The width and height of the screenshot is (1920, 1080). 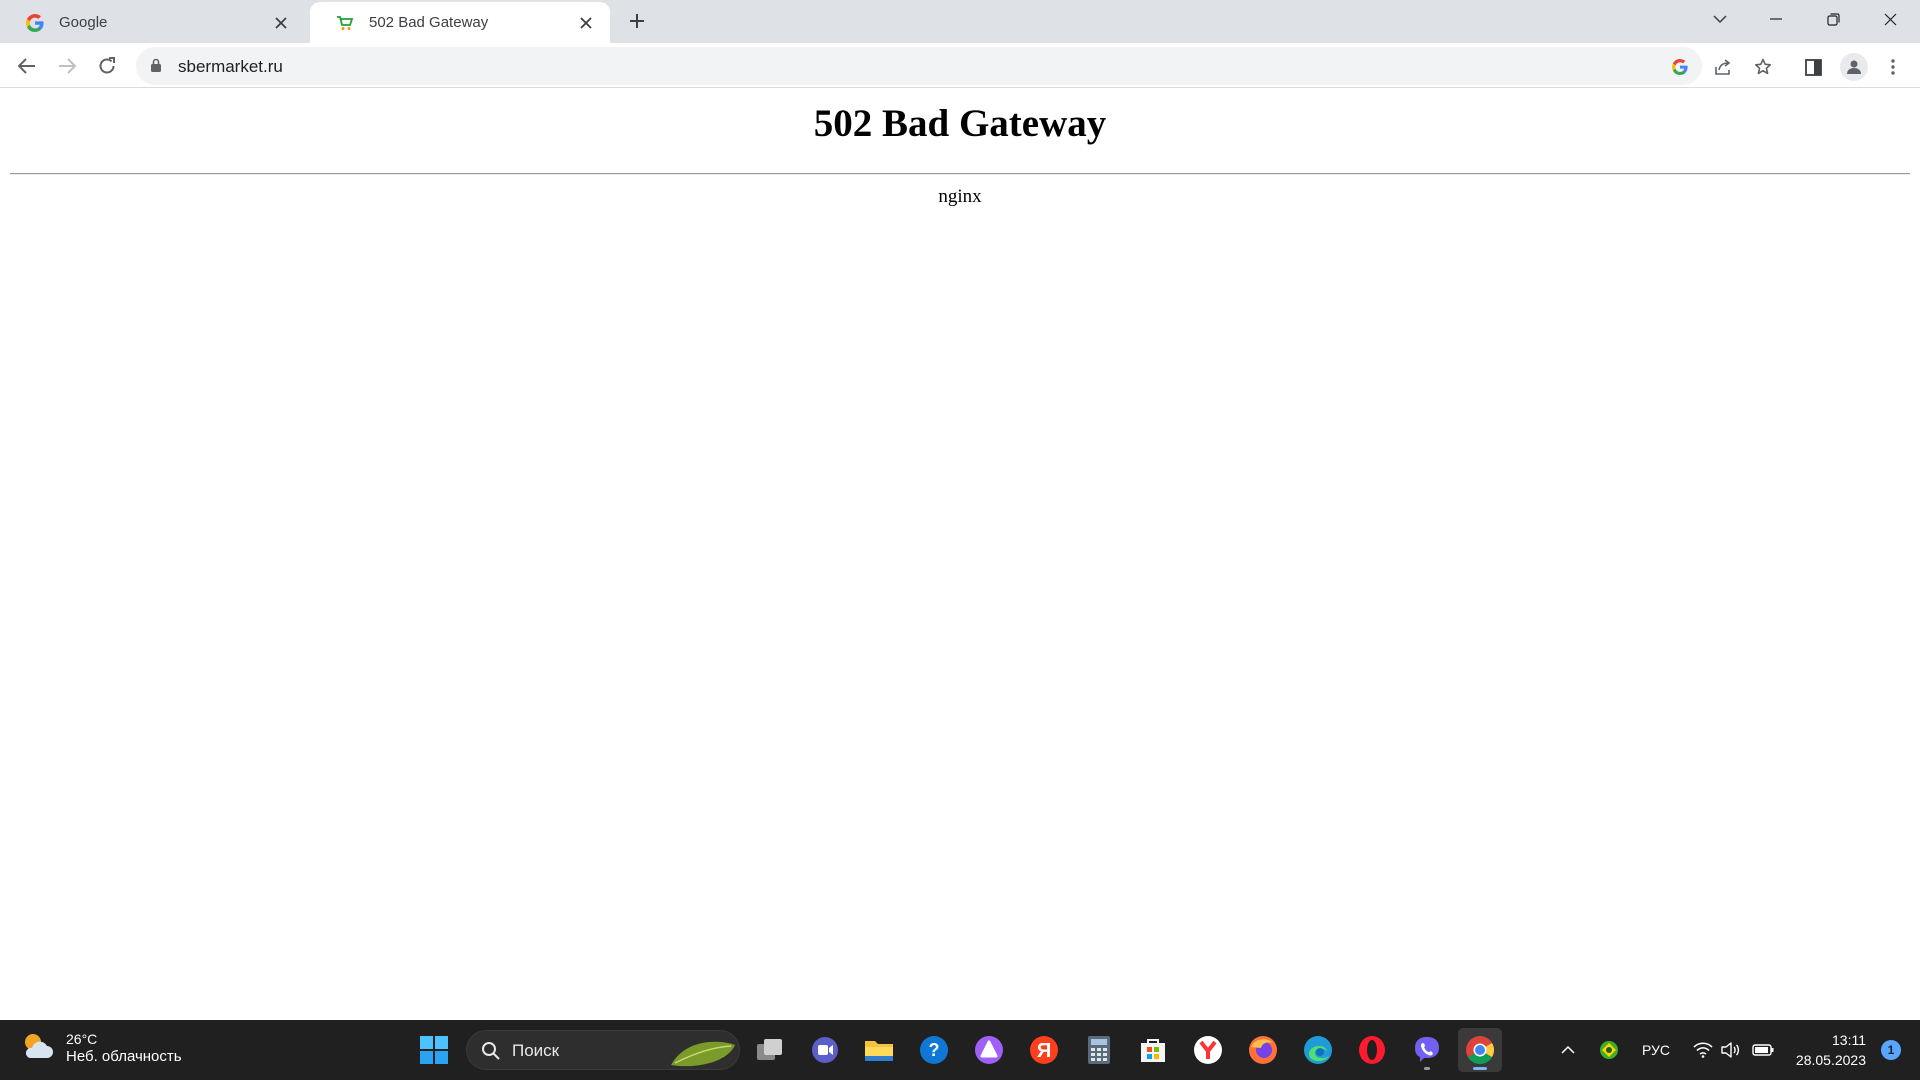 I want to click on language-indicator: РУС, so click(x=1656, y=1050).